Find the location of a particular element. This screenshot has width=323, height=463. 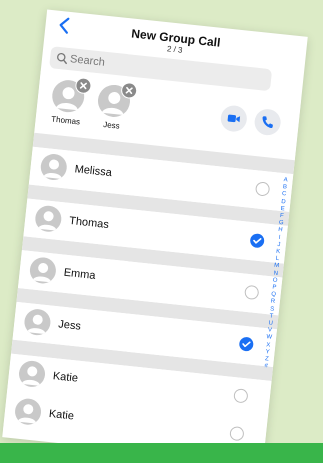

video-call-button is located at coordinates (234, 118).